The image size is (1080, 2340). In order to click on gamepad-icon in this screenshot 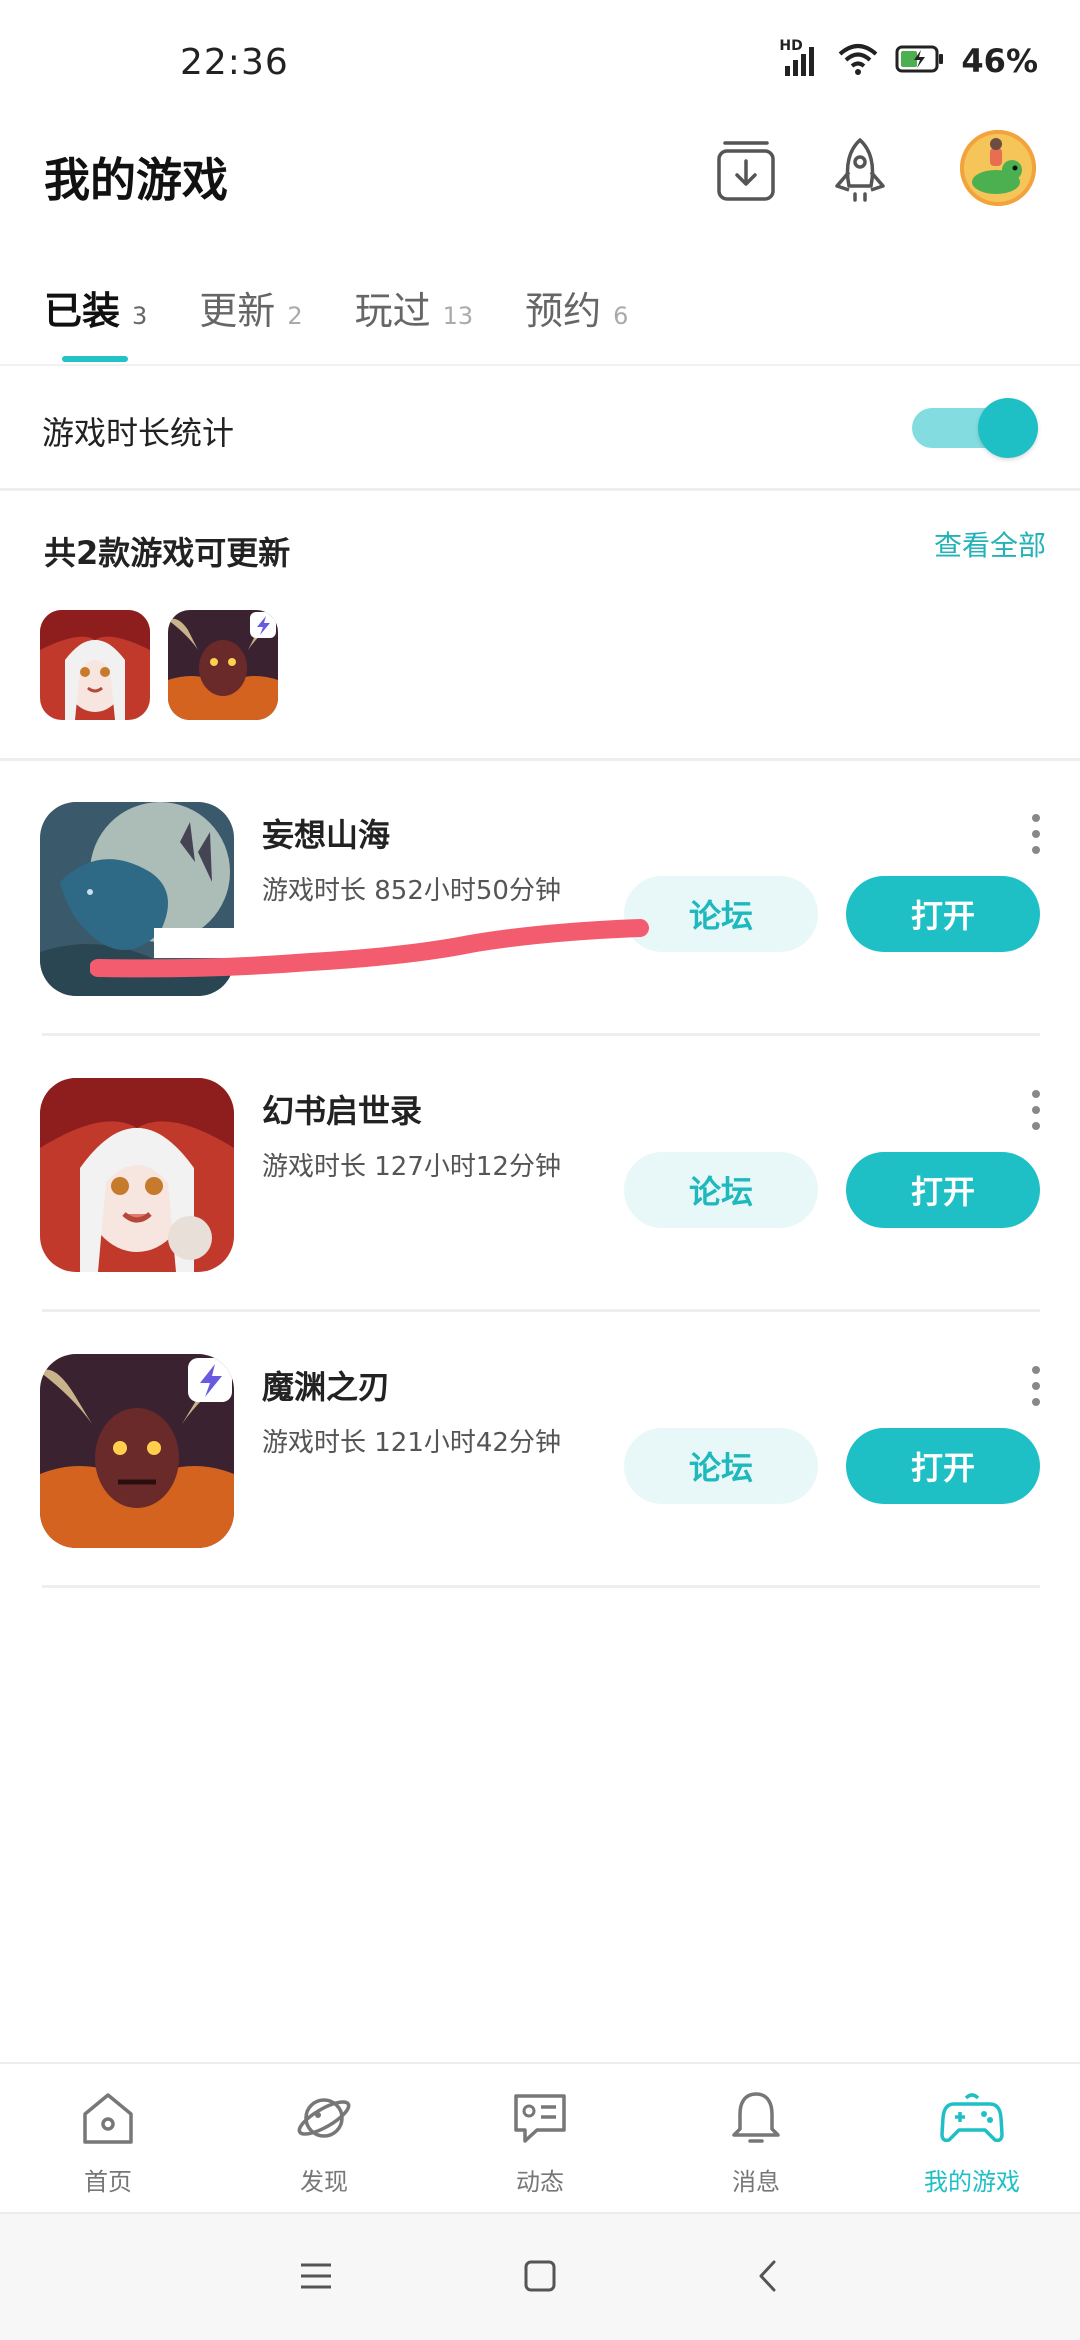, I will do `click(972, 2118)`.